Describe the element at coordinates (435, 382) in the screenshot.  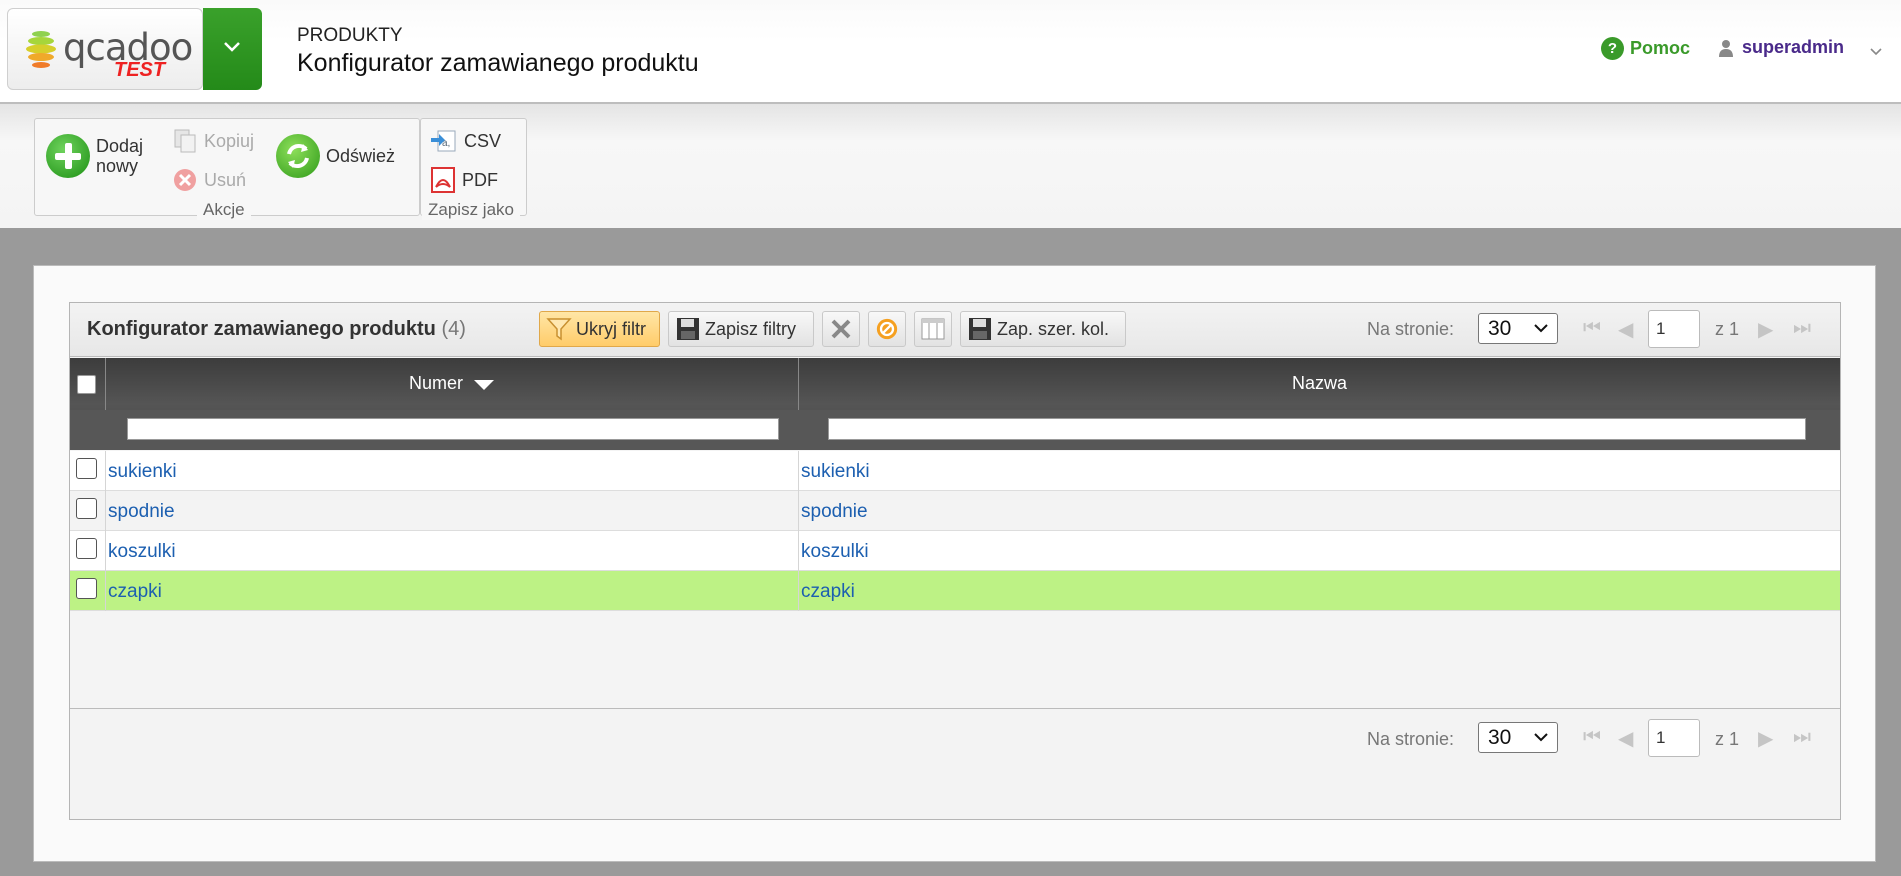
I see `column-header-number-label: Numer` at that location.